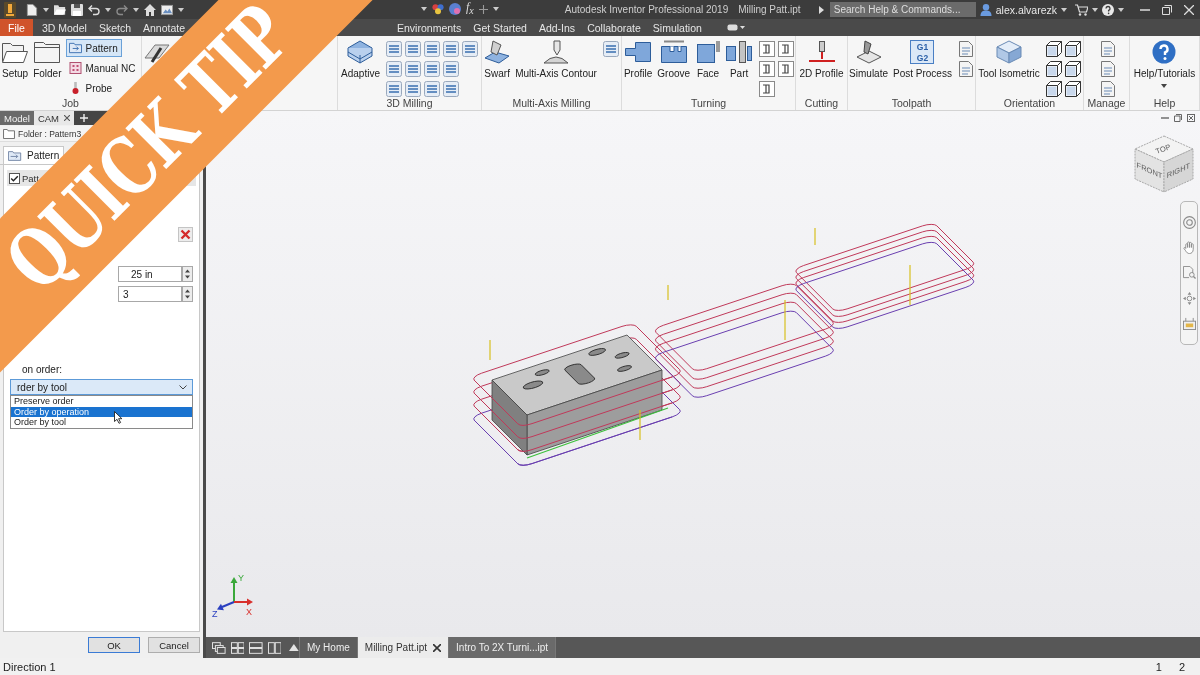  I want to click on save-icon, so click(77, 9).